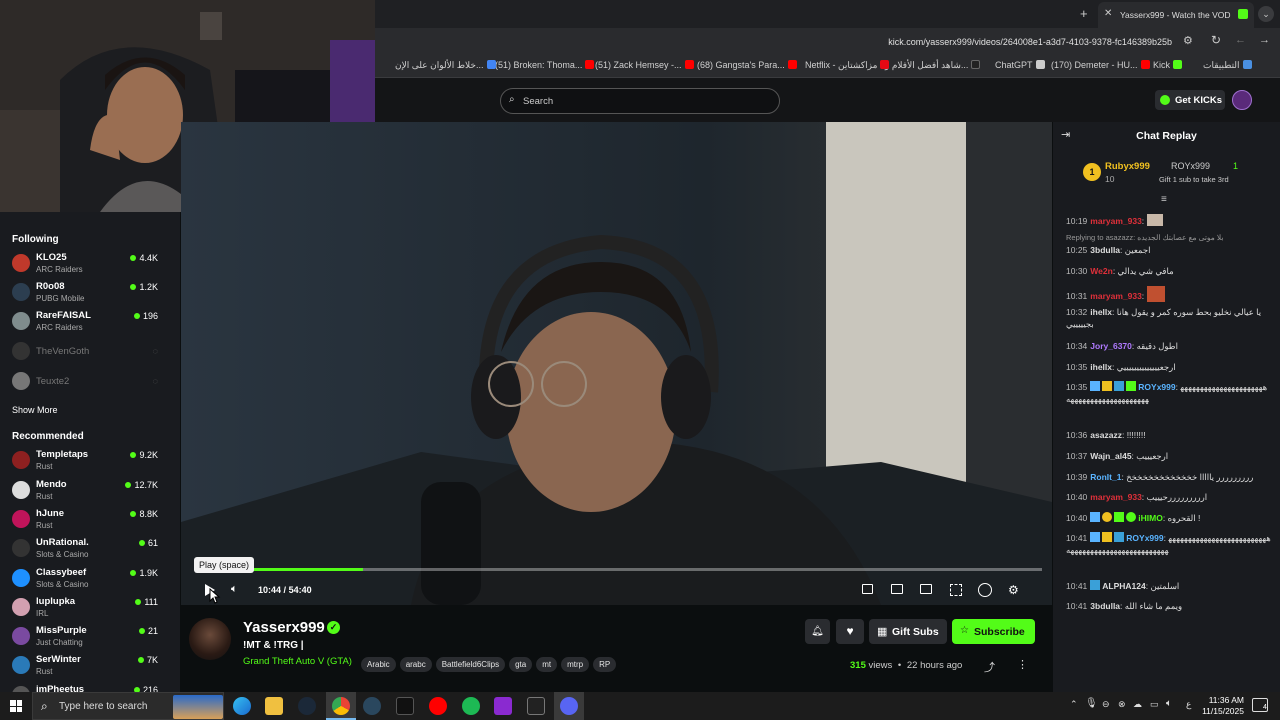  What do you see at coordinates (569, 706) in the screenshot?
I see `discord-icon` at bounding box center [569, 706].